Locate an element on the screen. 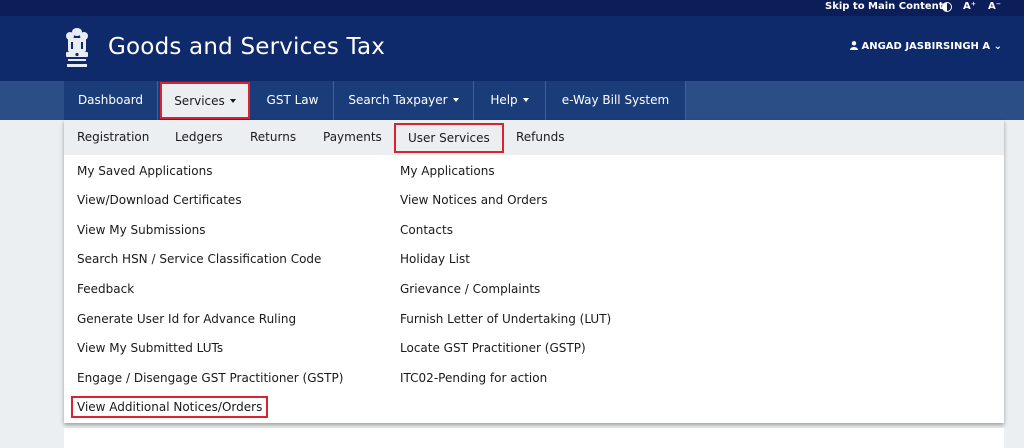 The height and width of the screenshot is (448, 1024). utility-bar: Skip to Main Content A⁺ A⁻ is located at coordinates (512, 8).